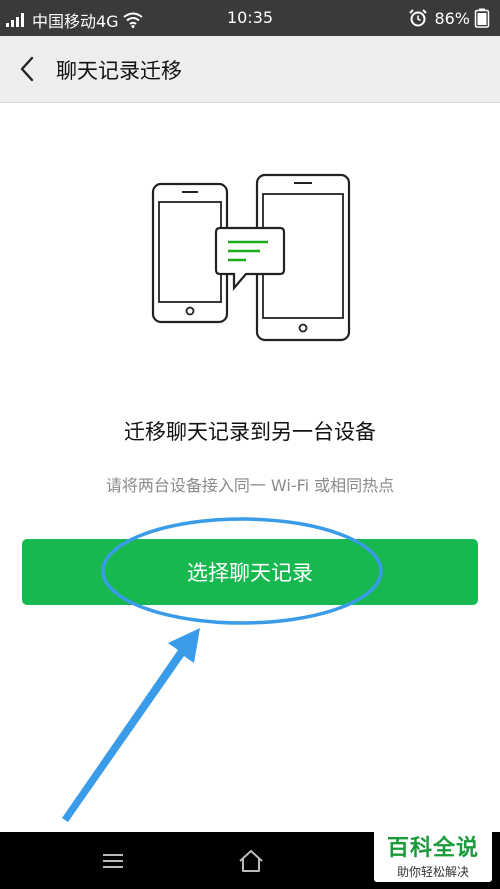  I want to click on home-button, so click(251, 861).